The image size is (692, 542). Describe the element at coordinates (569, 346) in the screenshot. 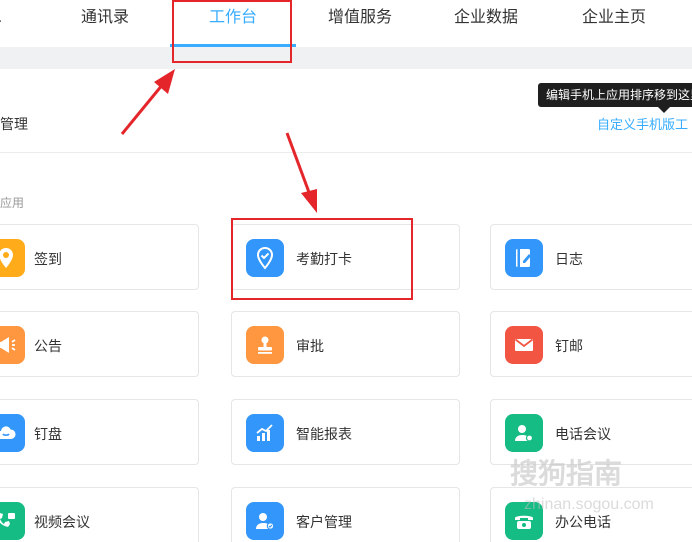

I see `app-card-label: 钉邮` at that location.